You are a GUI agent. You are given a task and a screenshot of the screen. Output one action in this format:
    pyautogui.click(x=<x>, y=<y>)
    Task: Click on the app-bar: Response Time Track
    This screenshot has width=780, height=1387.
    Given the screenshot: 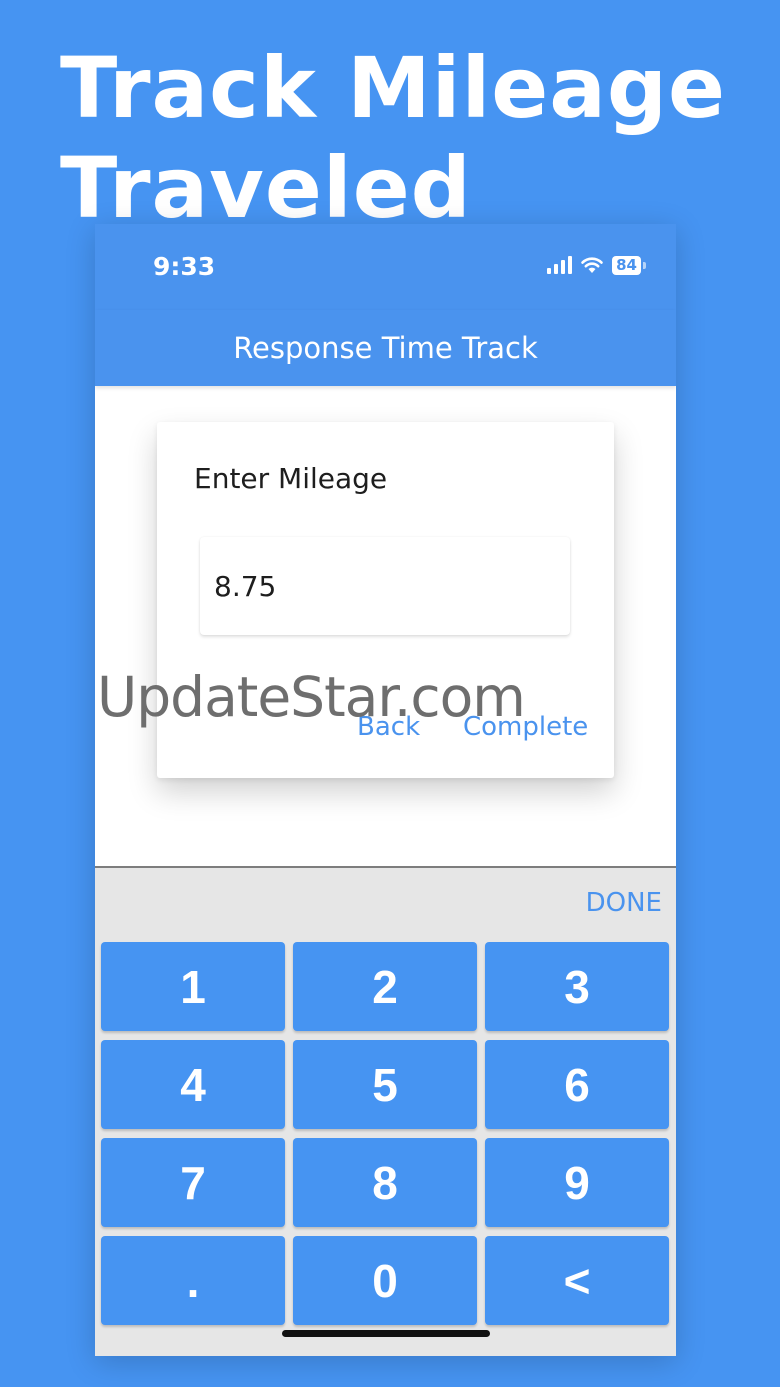 What is the action you would take?
    pyautogui.click(x=385, y=348)
    